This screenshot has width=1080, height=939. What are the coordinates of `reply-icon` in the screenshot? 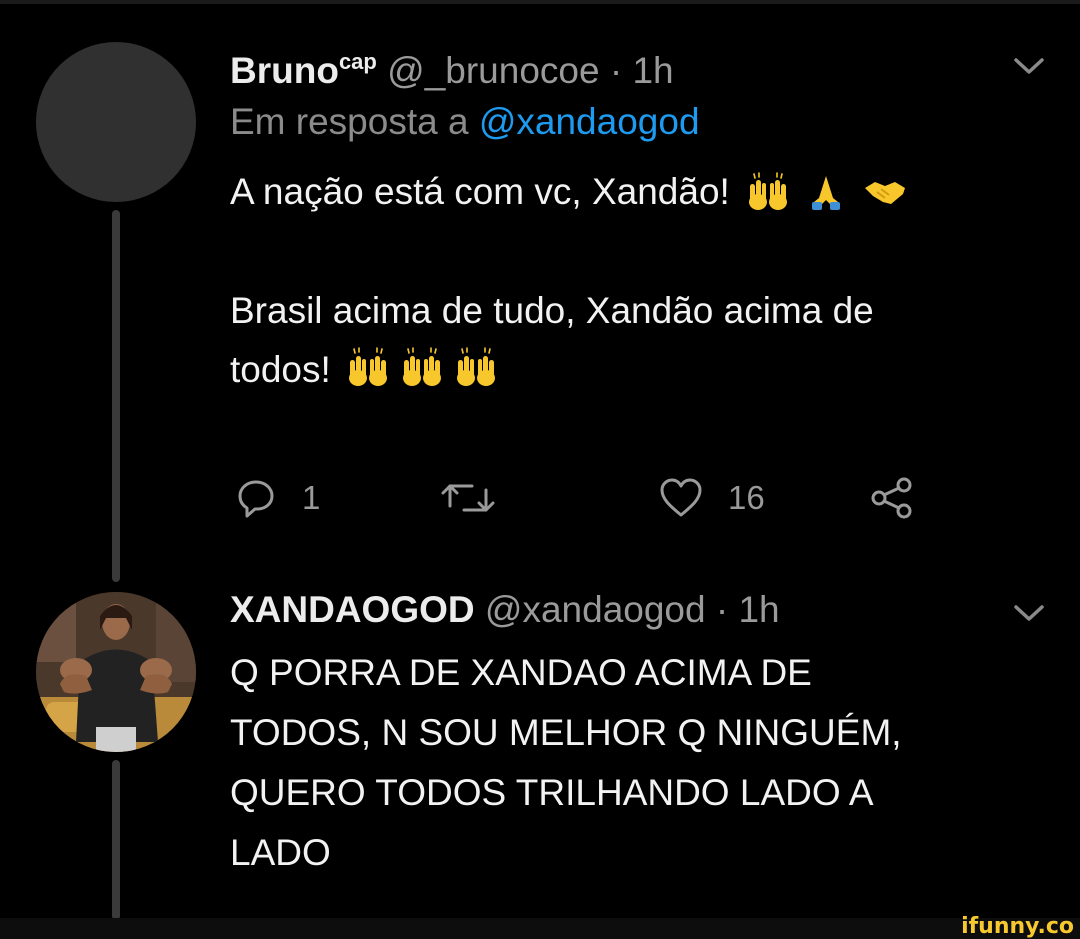 It's located at (256, 499).